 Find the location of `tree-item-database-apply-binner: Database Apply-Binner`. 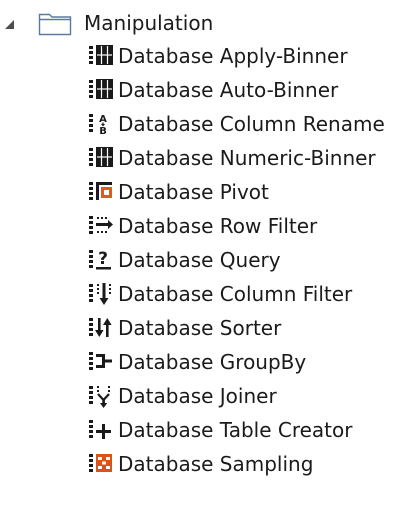

tree-item-database-apply-binner: Database Apply-Binner is located at coordinates (240, 56).